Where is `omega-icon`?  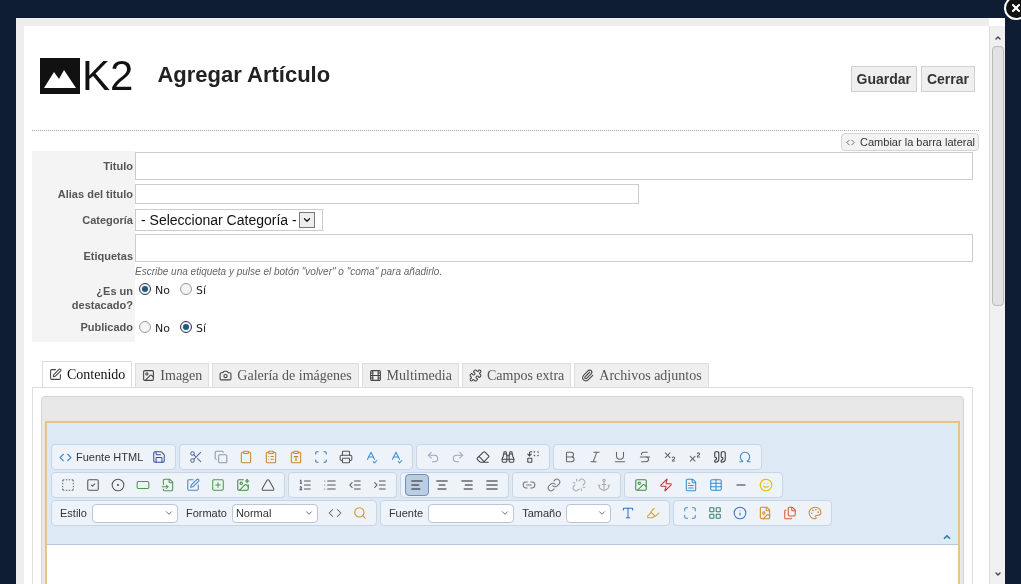 omega-icon is located at coordinates (745, 457).